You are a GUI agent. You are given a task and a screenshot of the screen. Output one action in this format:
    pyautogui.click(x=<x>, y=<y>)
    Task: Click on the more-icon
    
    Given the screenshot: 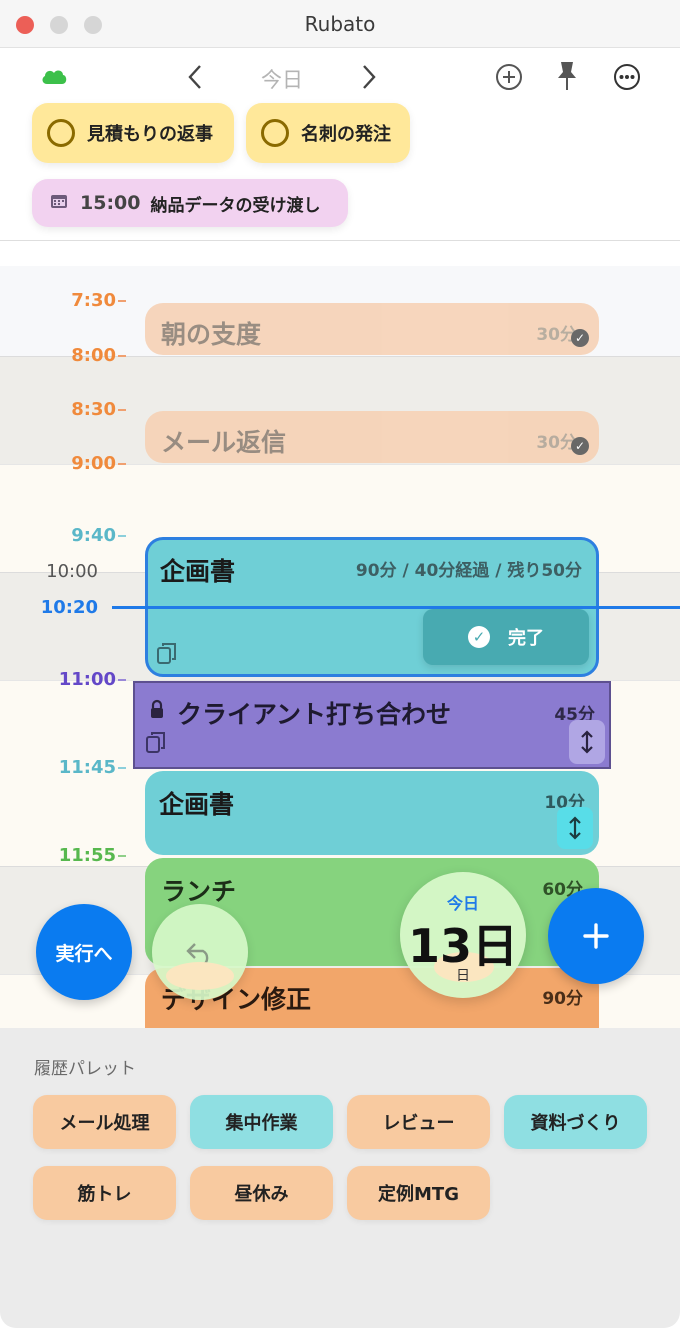 What is the action you would take?
    pyautogui.click(x=627, y=79)
    